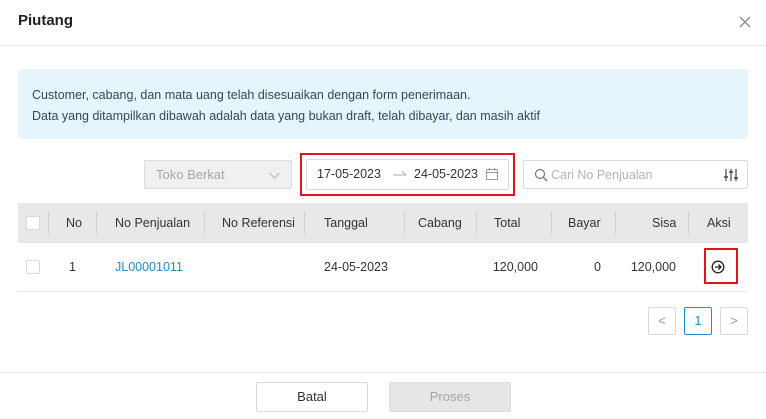 Image resolution: width=766 pixels, height=419 pixels. Describe the element at coordinates (190, 174) in the screenshot. I see `branch-select-value: Toko Berkat` at that location.